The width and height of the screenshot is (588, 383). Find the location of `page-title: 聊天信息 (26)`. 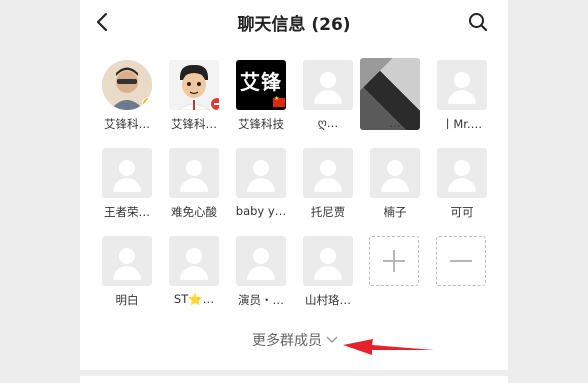

page-title: 聊天信息 (26) is located at coordinates (294, 25).